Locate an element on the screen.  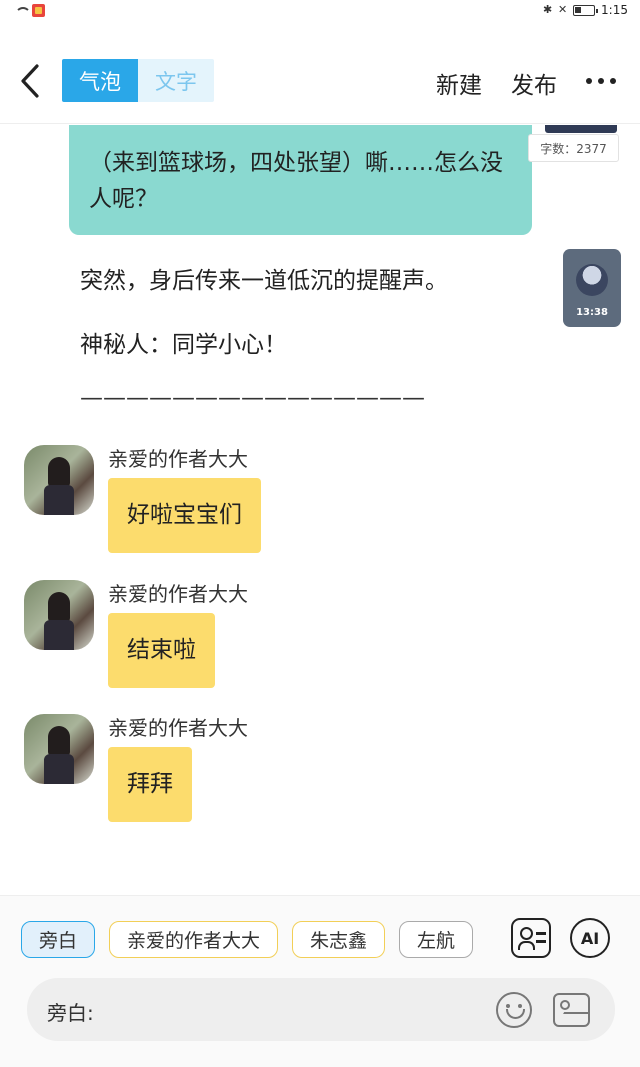
app-notification-icon is located at coordinates (38, 10).